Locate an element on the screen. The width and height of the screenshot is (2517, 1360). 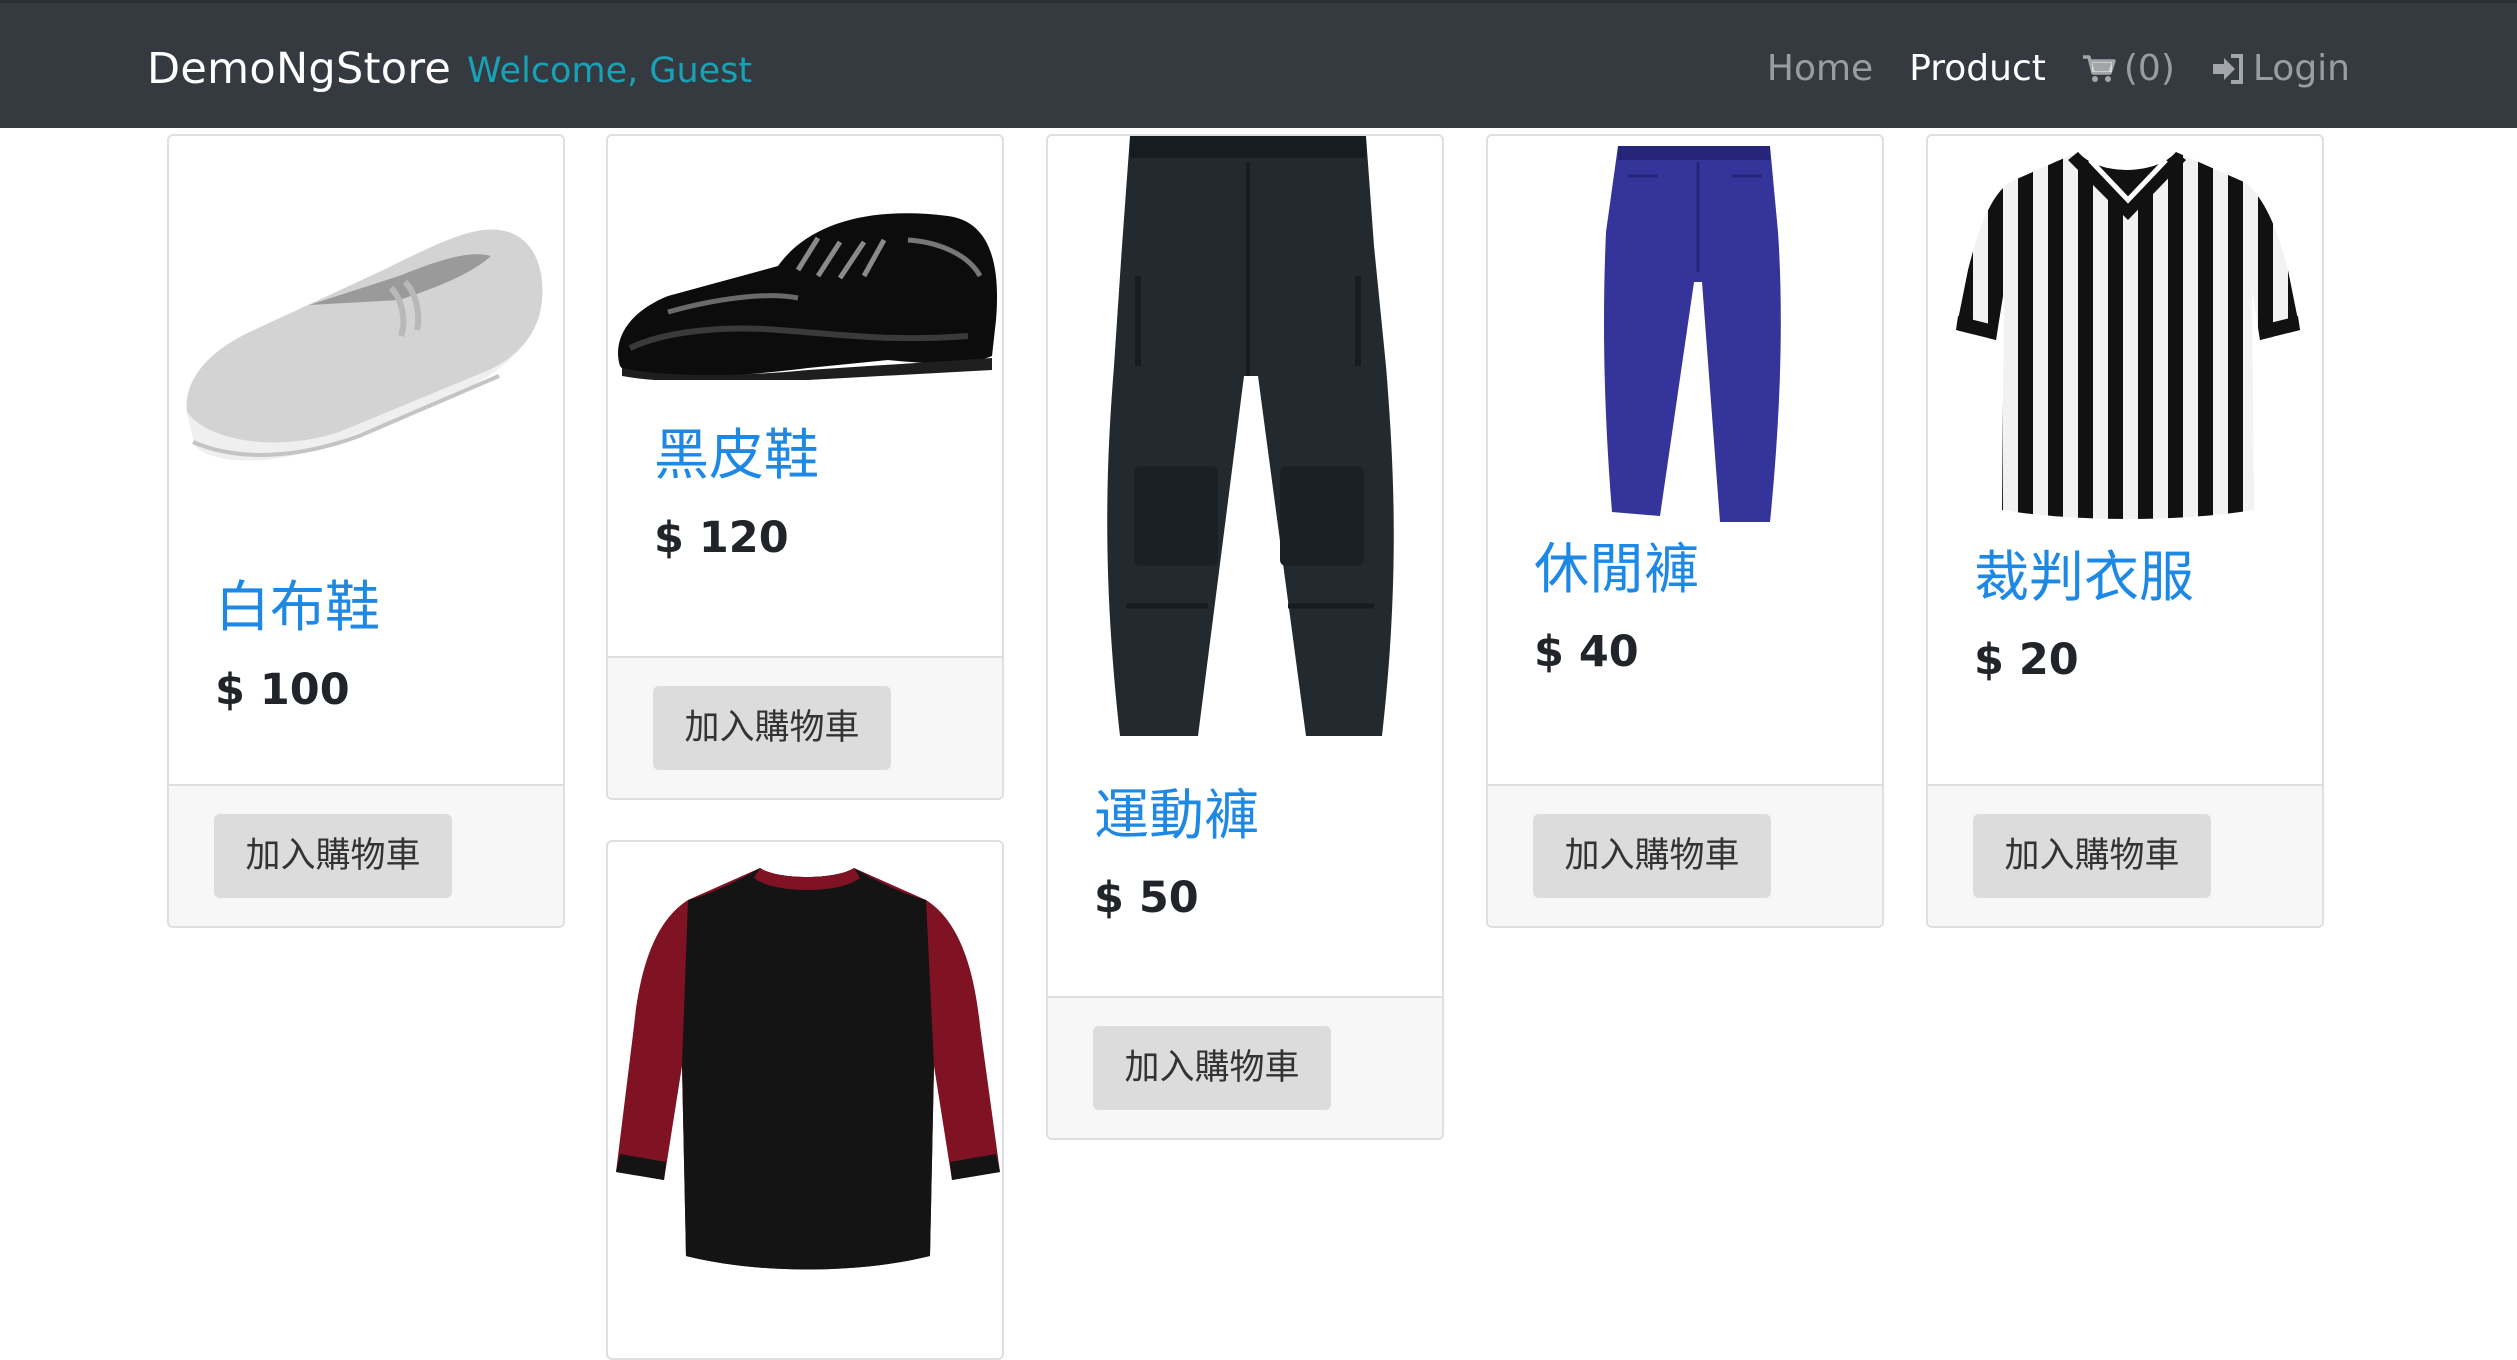
cart-icon is located at coordinates (2099, 69).